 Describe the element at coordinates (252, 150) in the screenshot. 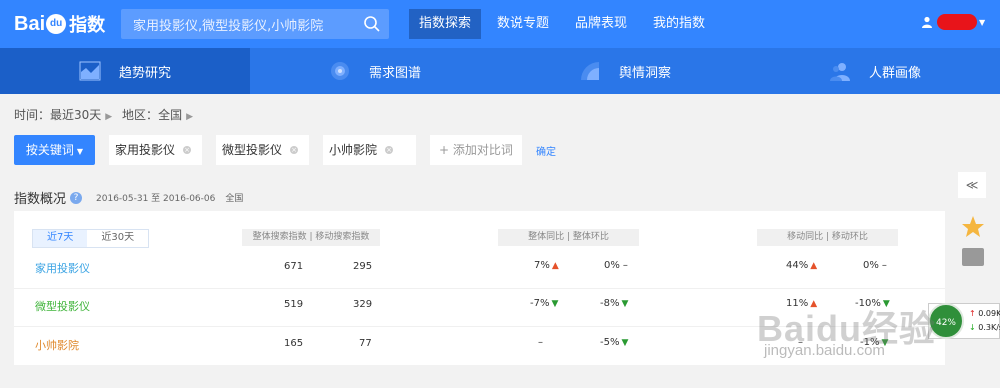

I see `keyword-label: 微型投影仪` at that location.